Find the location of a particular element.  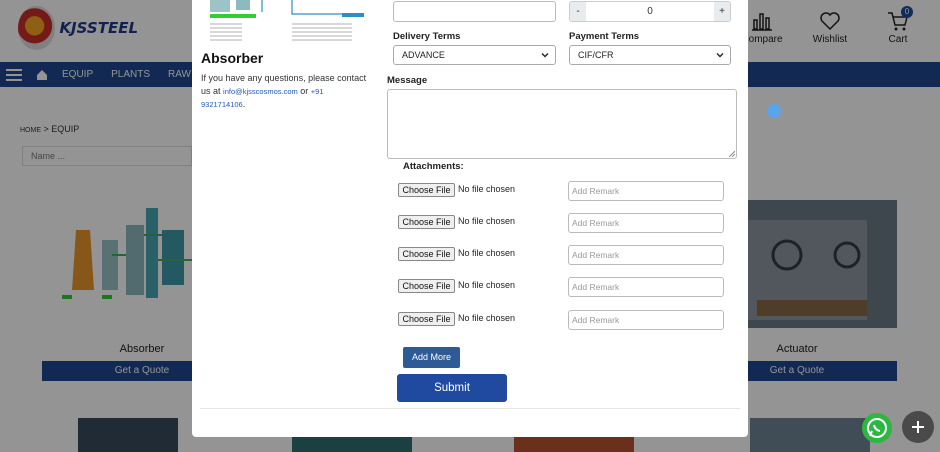

payment-terms-label: Payment Terms is located at coordinates (604, 36).